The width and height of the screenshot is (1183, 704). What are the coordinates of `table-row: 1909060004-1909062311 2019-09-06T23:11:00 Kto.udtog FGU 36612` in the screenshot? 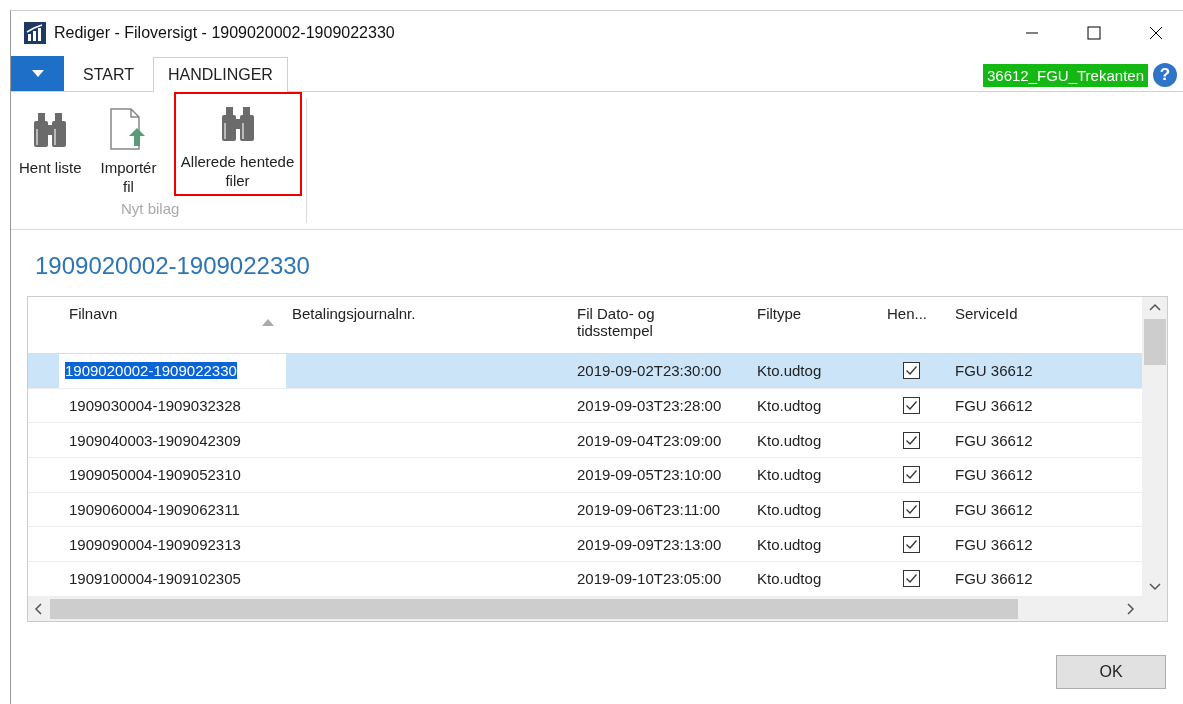 It's located at (585, 510).